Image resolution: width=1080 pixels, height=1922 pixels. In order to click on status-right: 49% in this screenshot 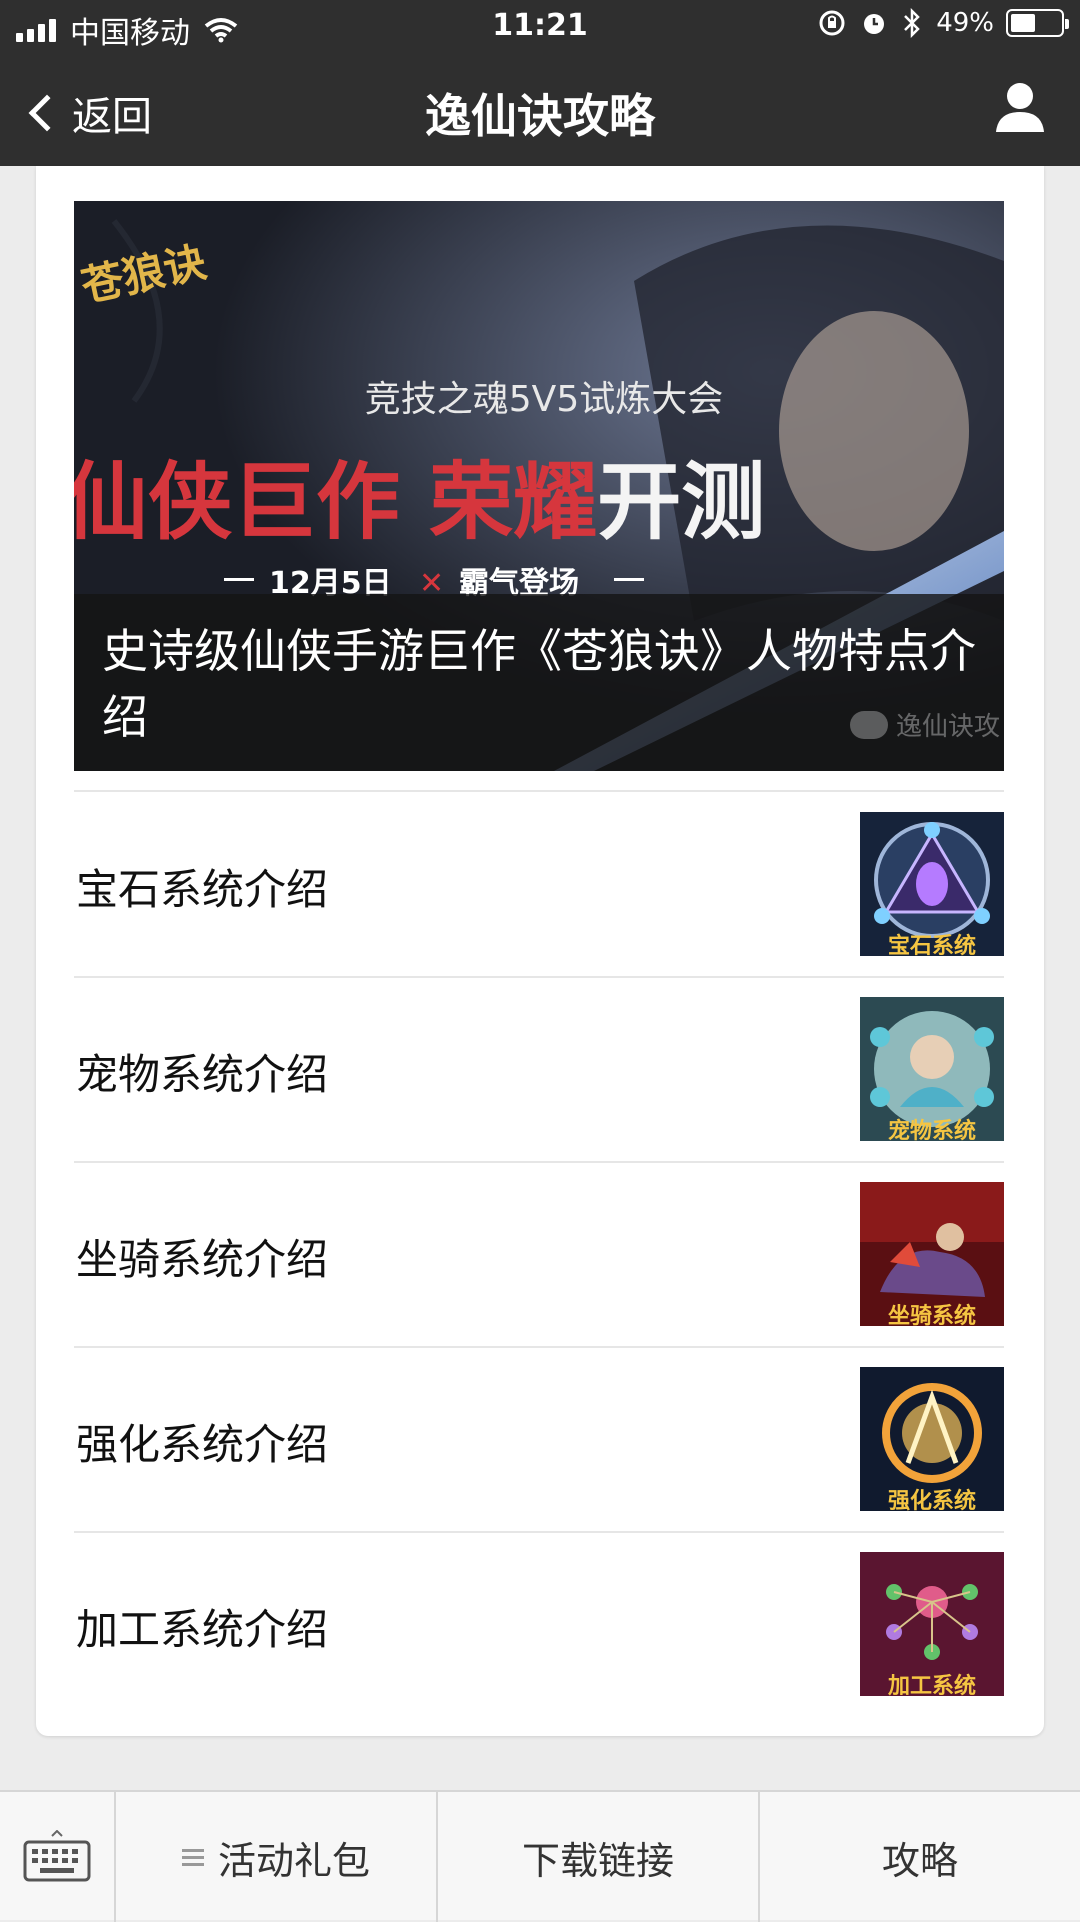, I will do `click(936, 23)`.